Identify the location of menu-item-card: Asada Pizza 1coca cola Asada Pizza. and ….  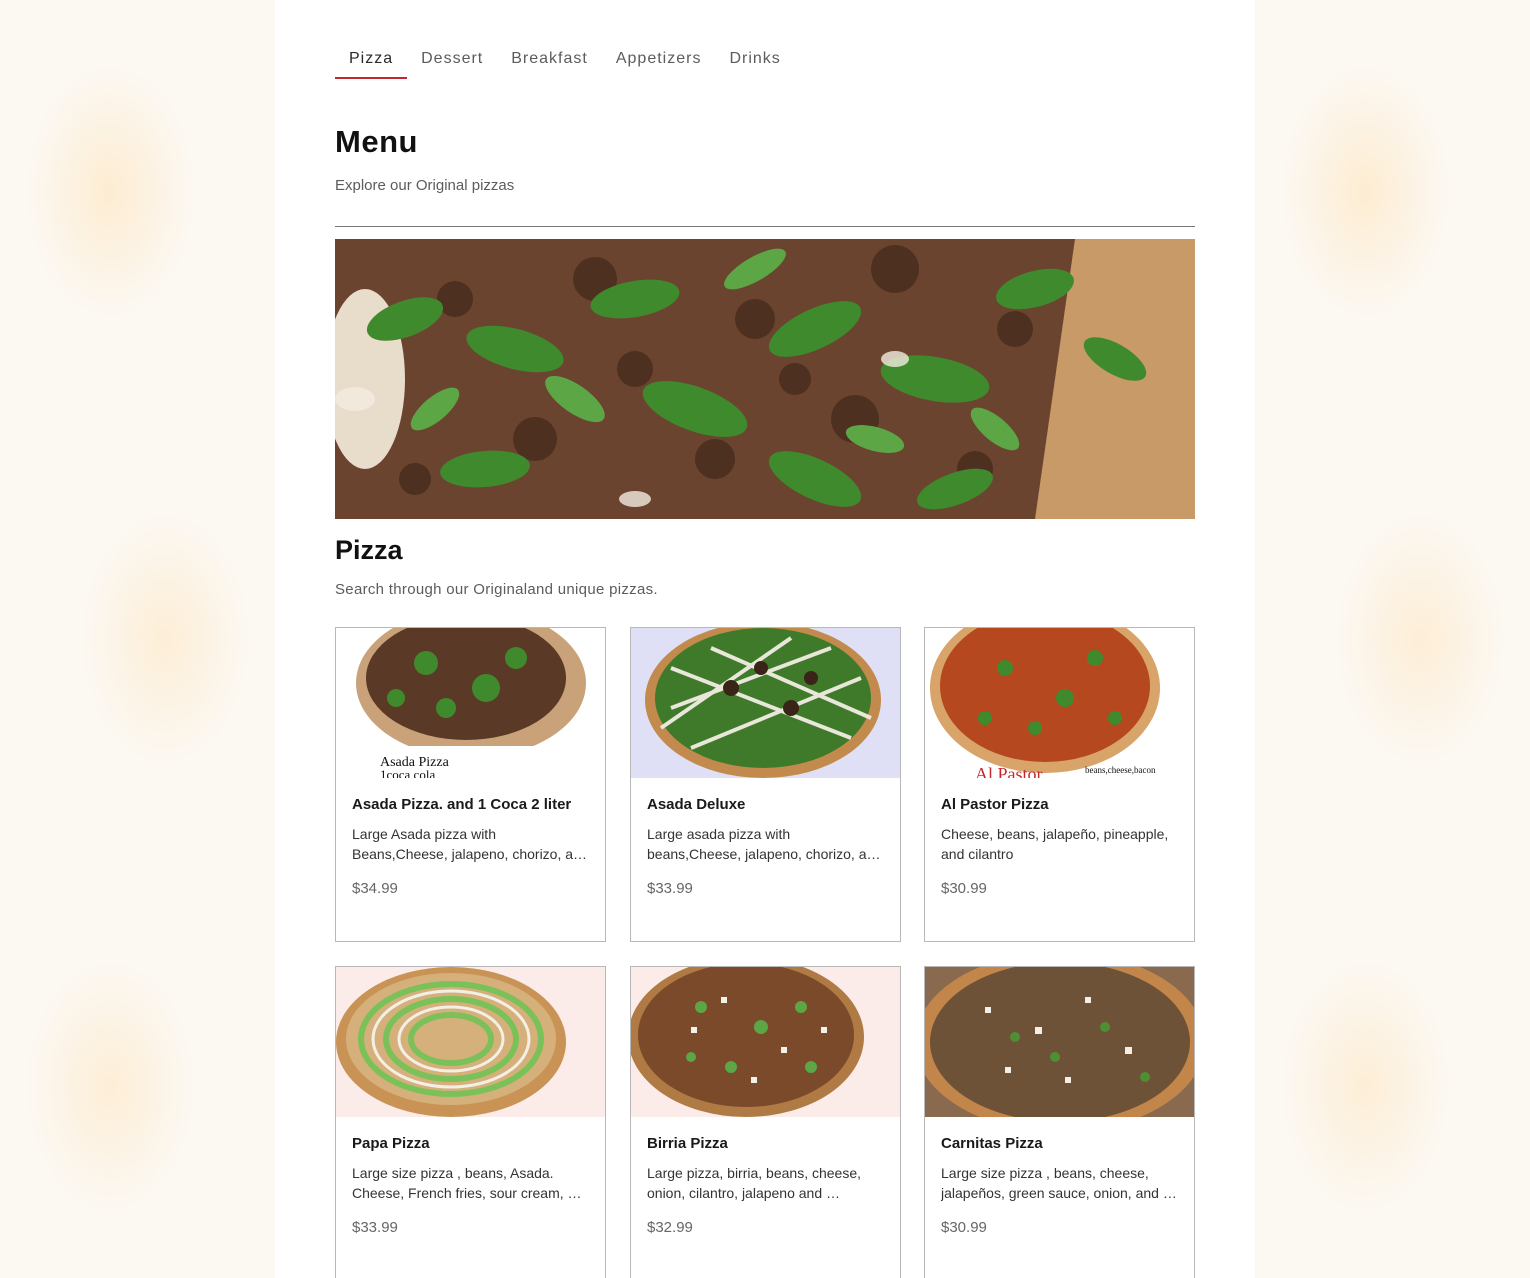
(470, 784).